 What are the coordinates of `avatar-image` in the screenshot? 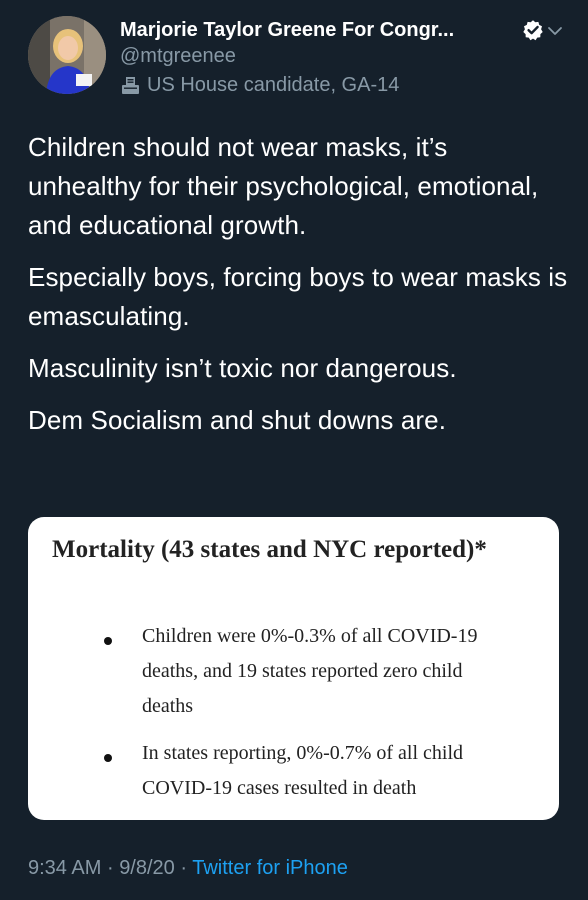 It's located at (67, 55).